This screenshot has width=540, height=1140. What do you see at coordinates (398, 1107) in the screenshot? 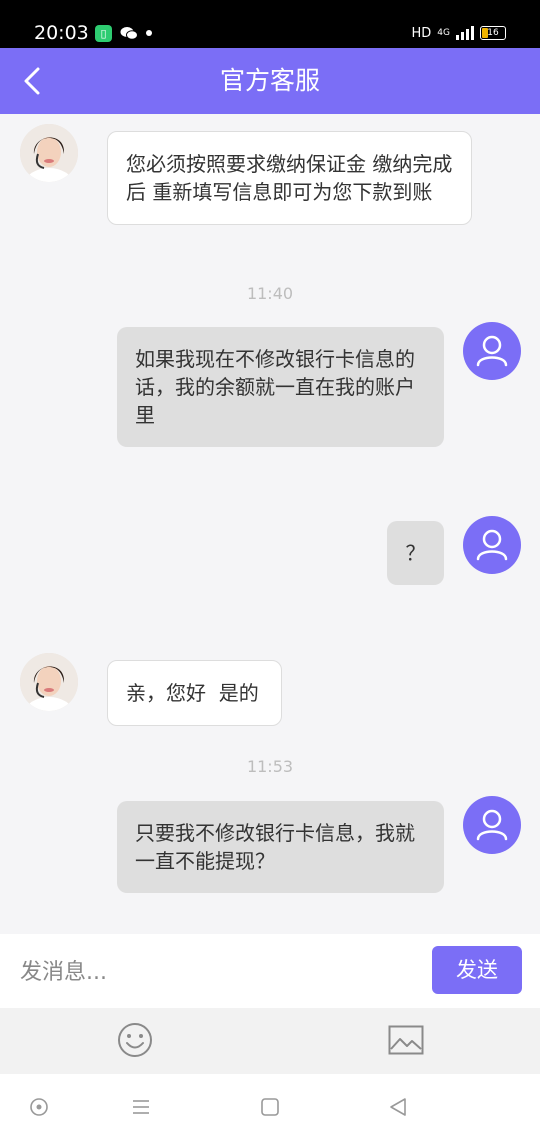
I see `back-triangle-icon` at bounding box center [398, 1107].